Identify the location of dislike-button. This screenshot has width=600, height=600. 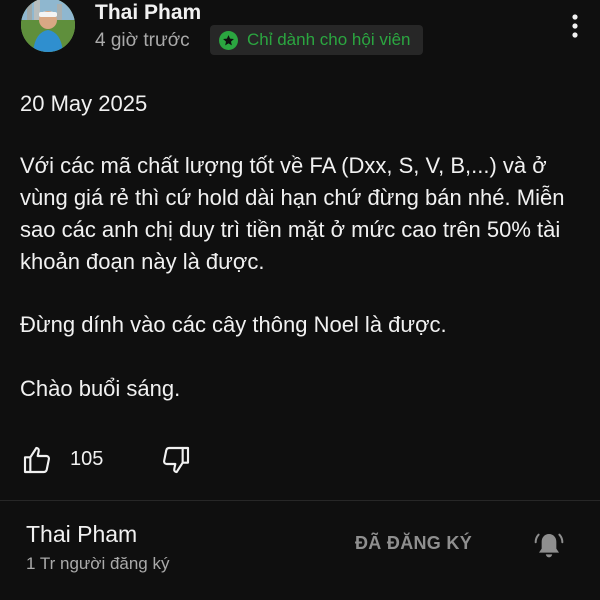
(176, 460).